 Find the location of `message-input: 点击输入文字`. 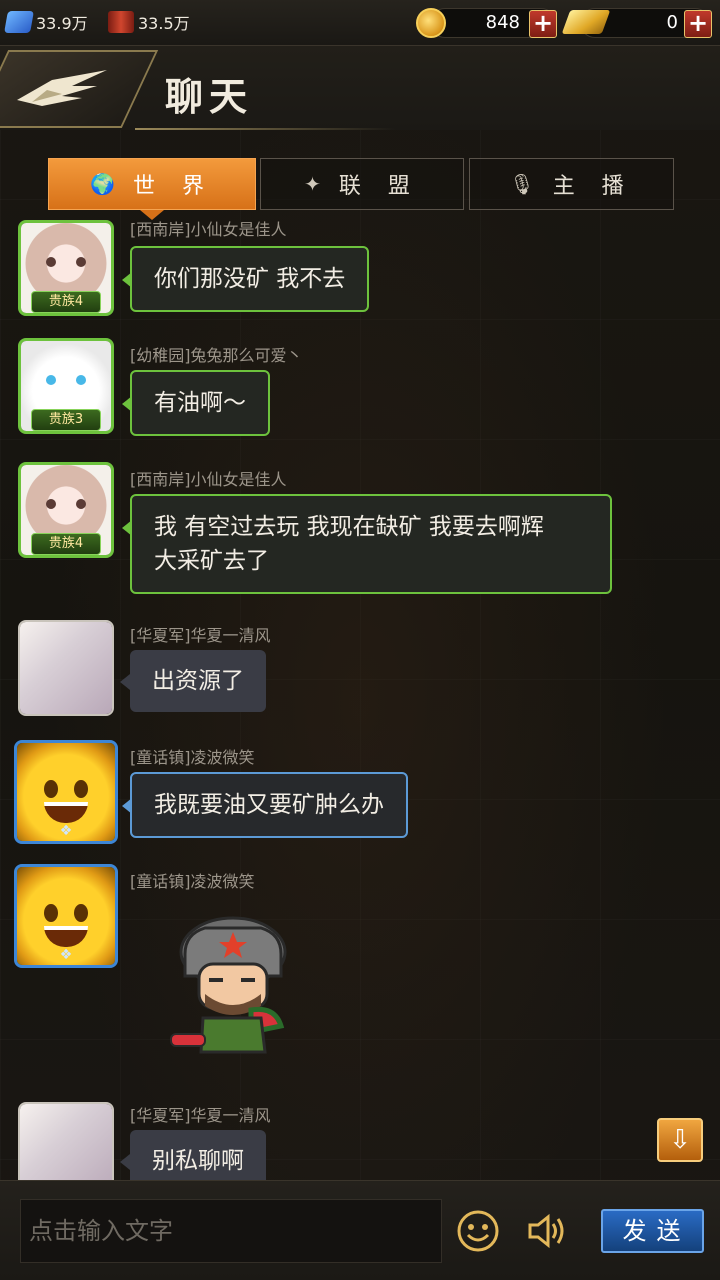

message-input: 点击输入文字 is located at coordinates (231, 1231).